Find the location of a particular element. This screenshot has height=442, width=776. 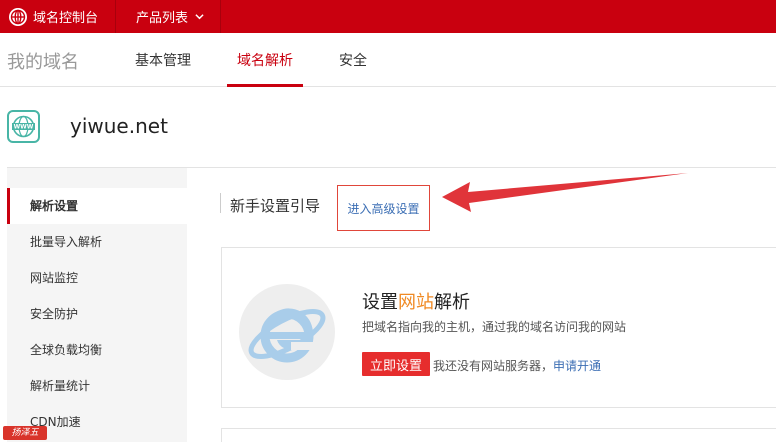

no-server-text: 我还没有网站服务器，申请开通 is located at coordinates (517, 366).